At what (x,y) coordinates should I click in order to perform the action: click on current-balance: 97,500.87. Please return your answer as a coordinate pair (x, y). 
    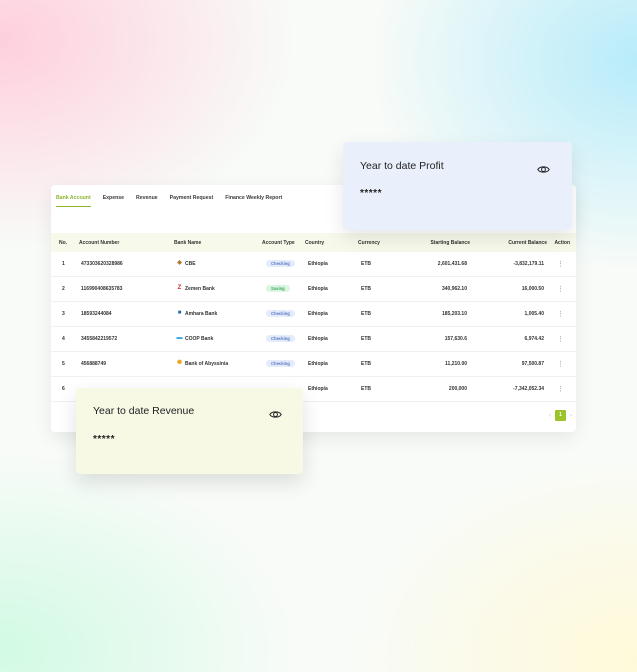
    Looking at the image, I should click on (532, 364).